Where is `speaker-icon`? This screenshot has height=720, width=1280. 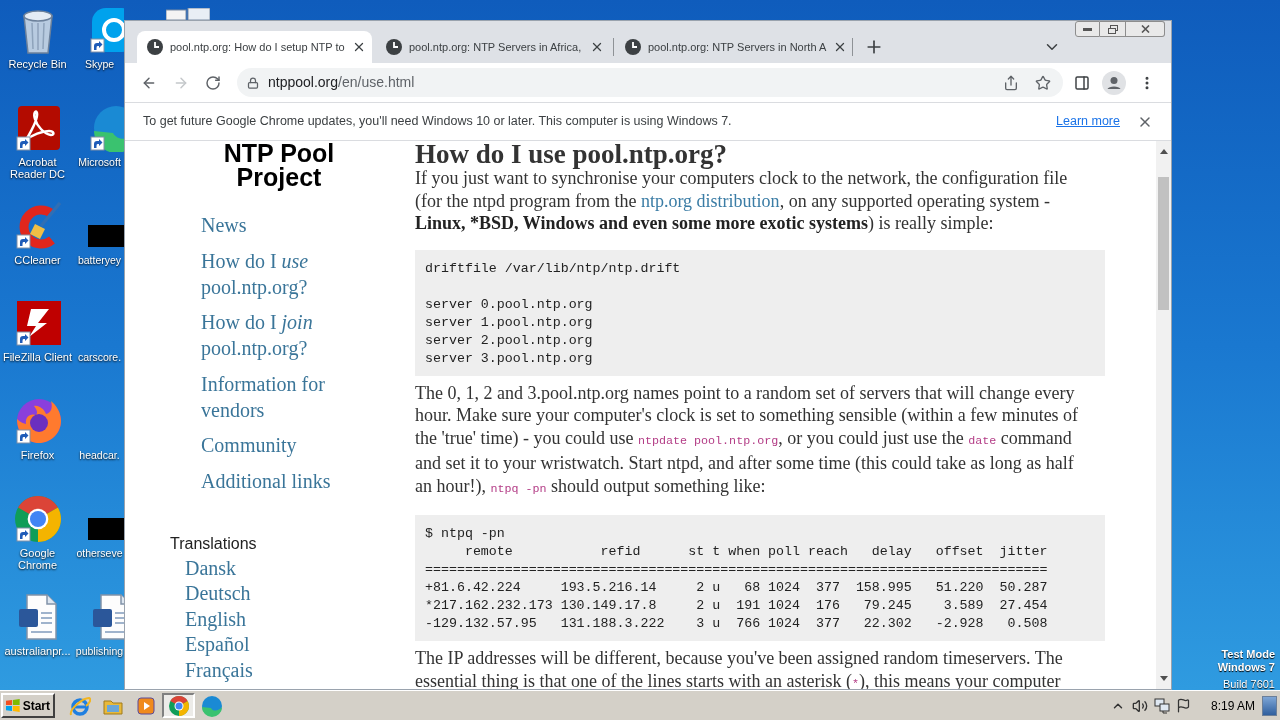 speaker-icon is located at coordinates (1139, 705).